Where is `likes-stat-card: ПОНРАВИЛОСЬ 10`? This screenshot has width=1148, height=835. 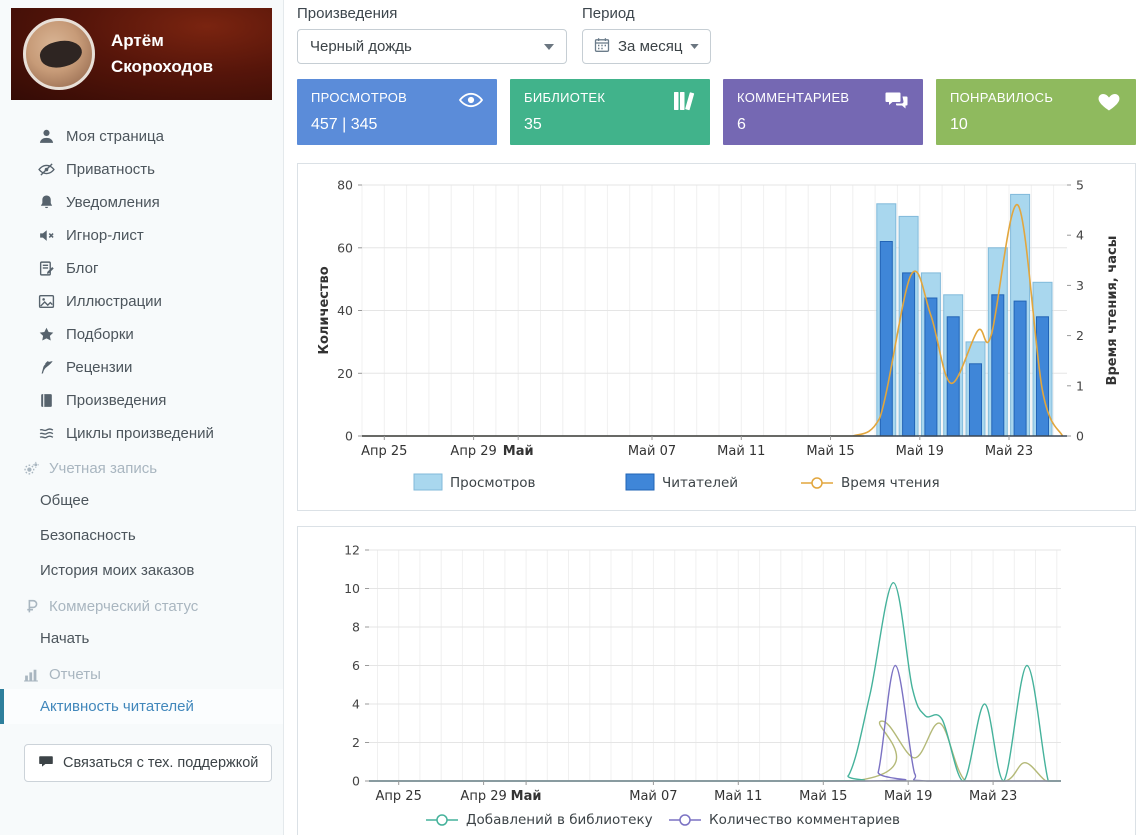
likes-stat-card: ПОНРАВИЛОСЬ 10 is located at coordinates (1036, 112).